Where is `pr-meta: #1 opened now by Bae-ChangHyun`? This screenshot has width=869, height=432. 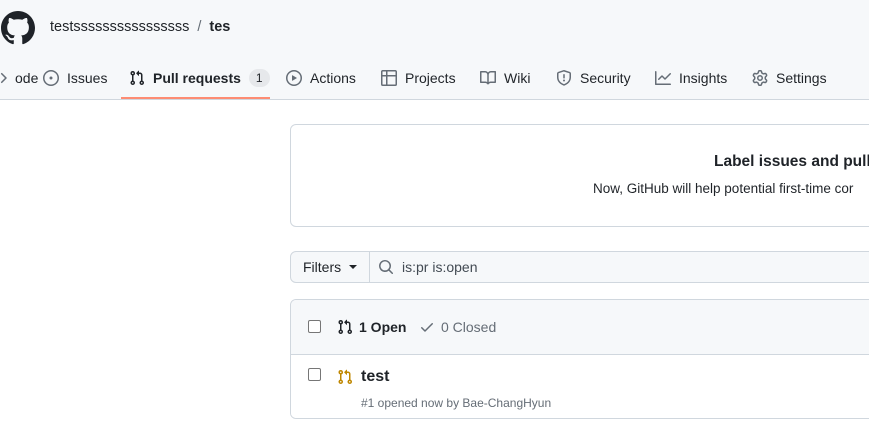 pr-meta: #1 opened now by Bae-ChangHyun is located at coordinates (456, 403).